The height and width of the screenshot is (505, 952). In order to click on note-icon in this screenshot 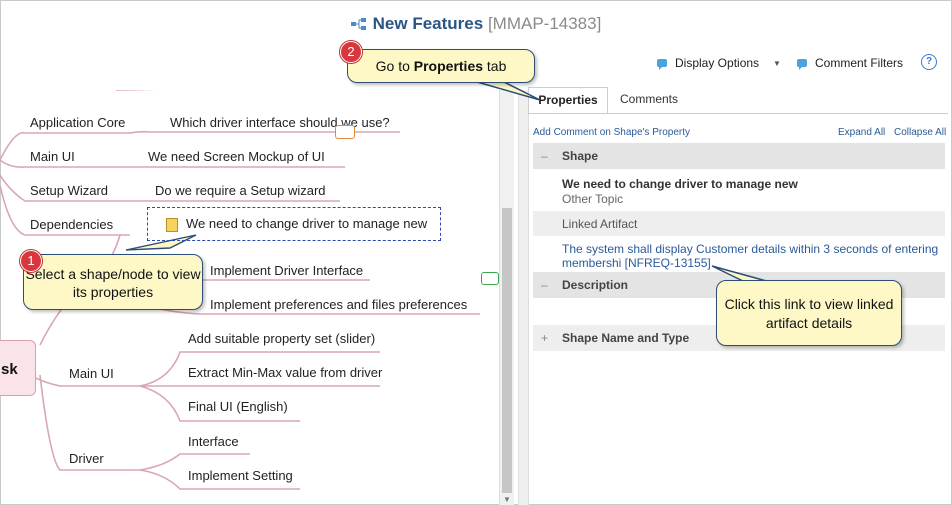, I will do `click(172, 225)`.